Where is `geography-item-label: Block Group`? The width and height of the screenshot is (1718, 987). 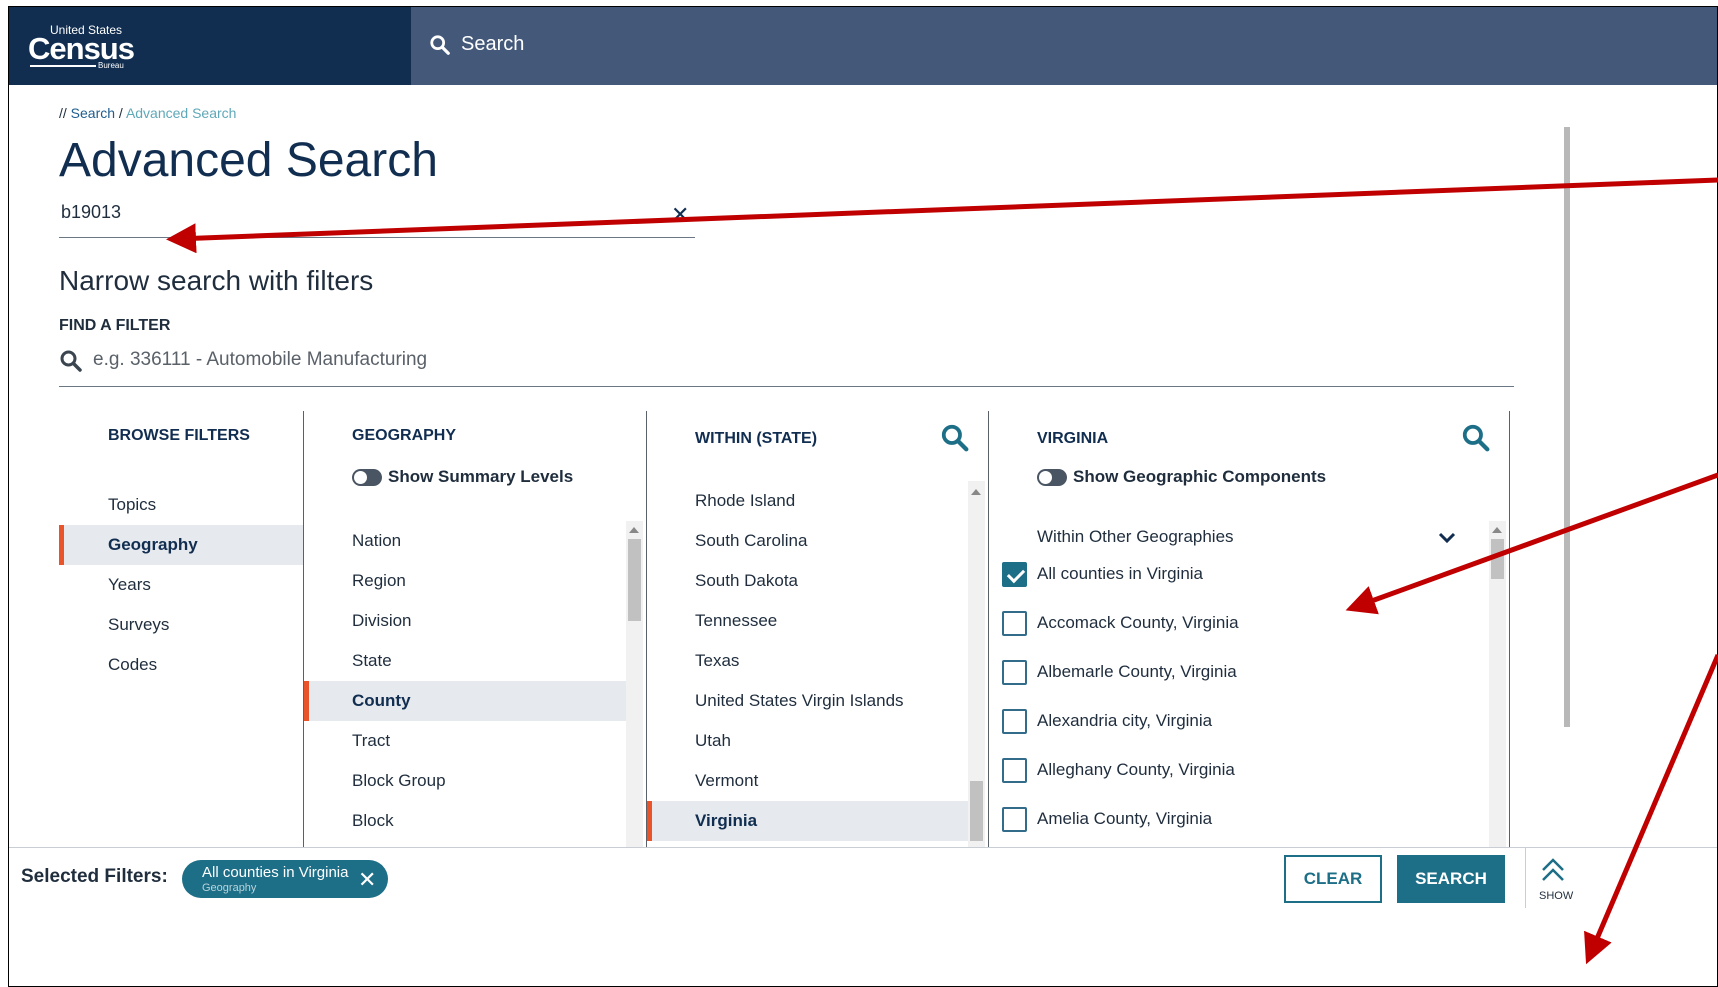
geography-item-label: Block Group is located at coordinates (399, 780).